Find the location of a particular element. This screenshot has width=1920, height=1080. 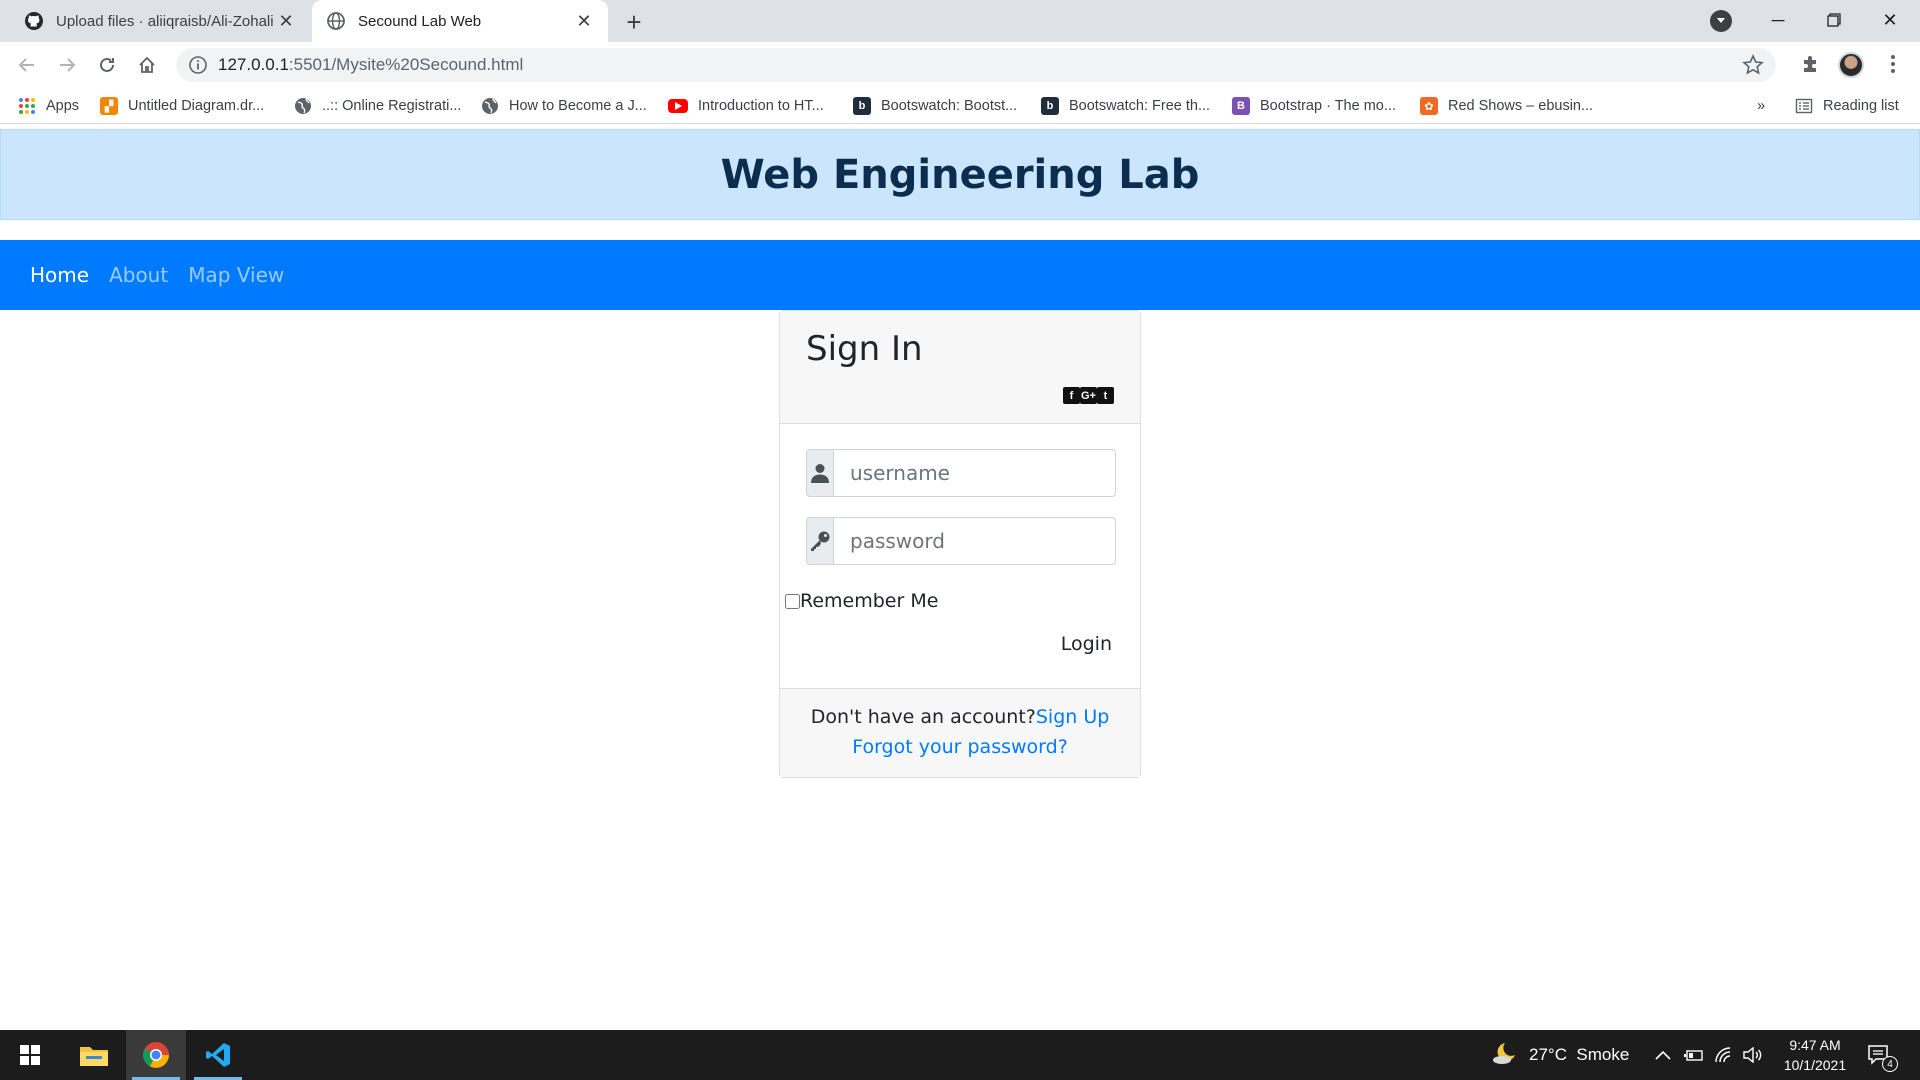

banner-title: Web Engineering Lab is located at coordinates (960, 174).